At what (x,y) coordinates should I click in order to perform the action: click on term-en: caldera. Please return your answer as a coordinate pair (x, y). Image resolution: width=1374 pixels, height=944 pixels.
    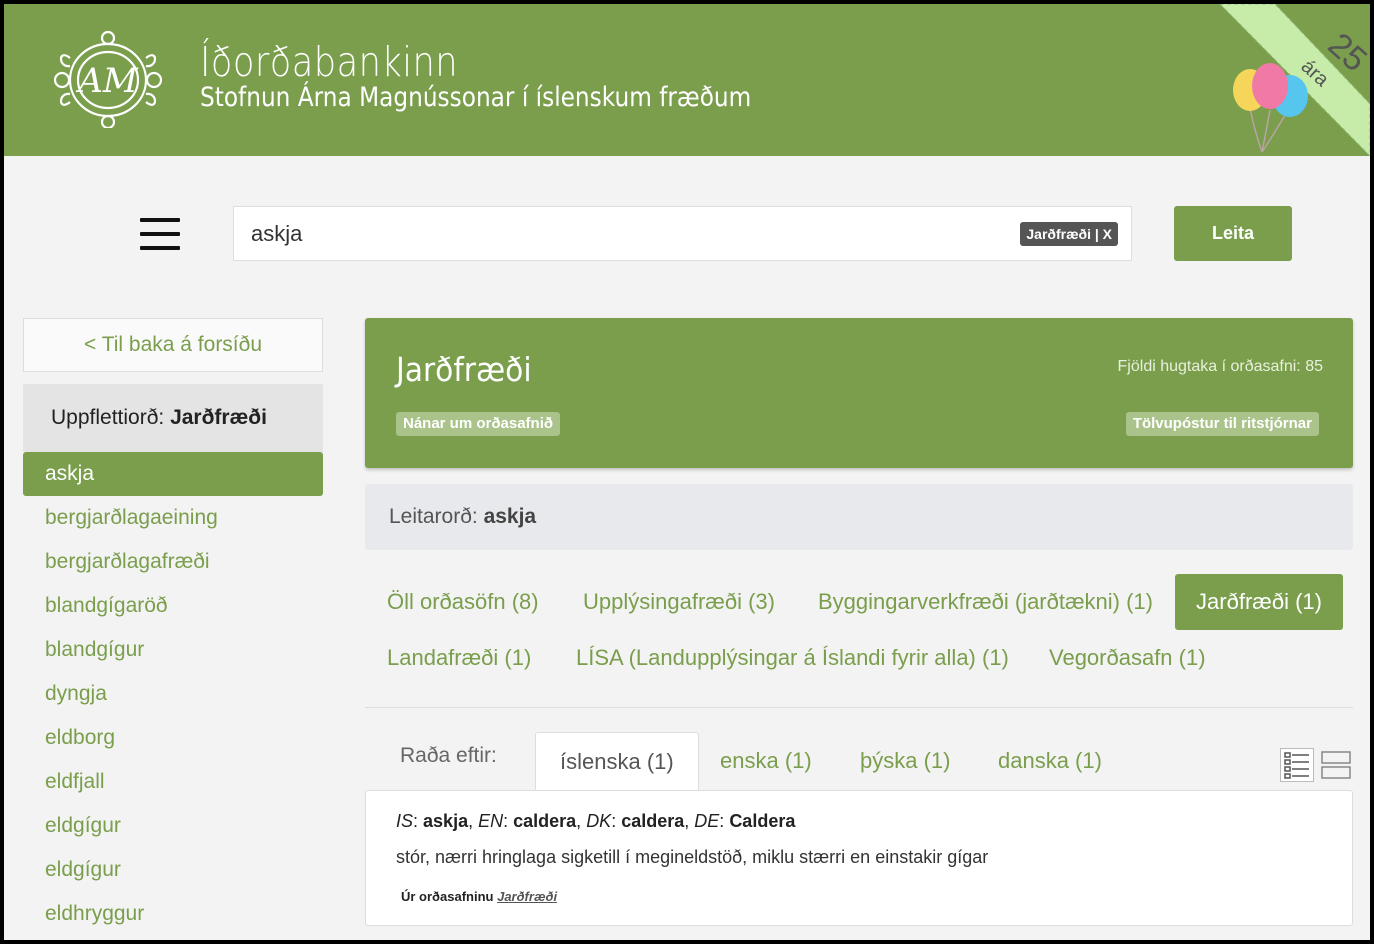
    Looking at the image, I should click on (545, 821).